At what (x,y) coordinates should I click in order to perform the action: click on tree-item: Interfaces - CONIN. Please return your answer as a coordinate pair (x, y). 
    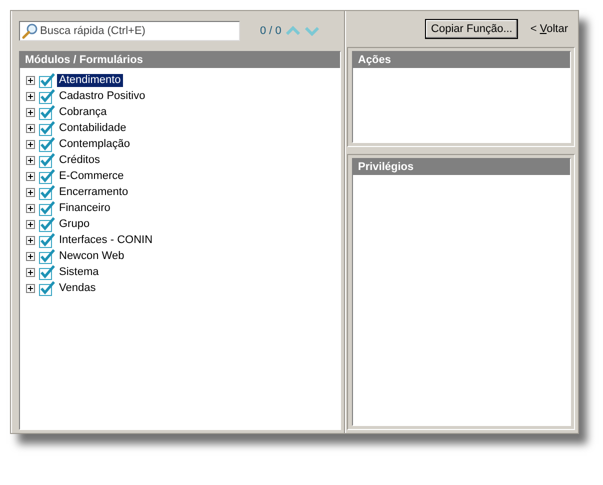
    Looking at the image, I should click on (106, 240).